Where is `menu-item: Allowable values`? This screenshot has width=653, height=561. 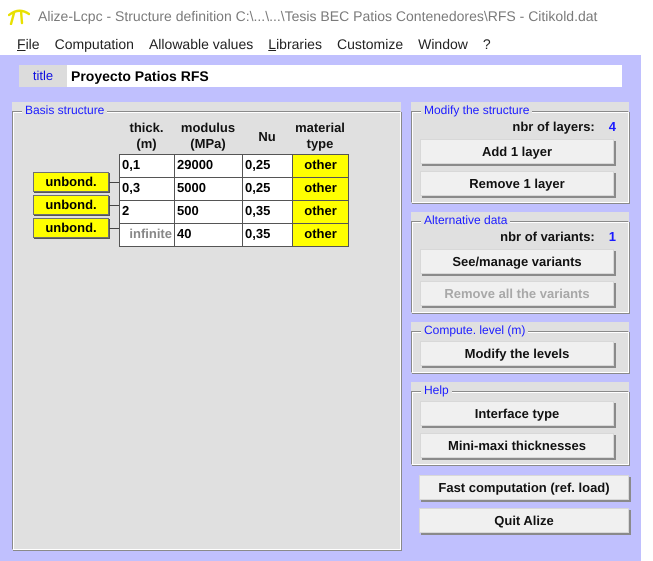
menu-item: Allowable values is located at coordinates (201, 44).